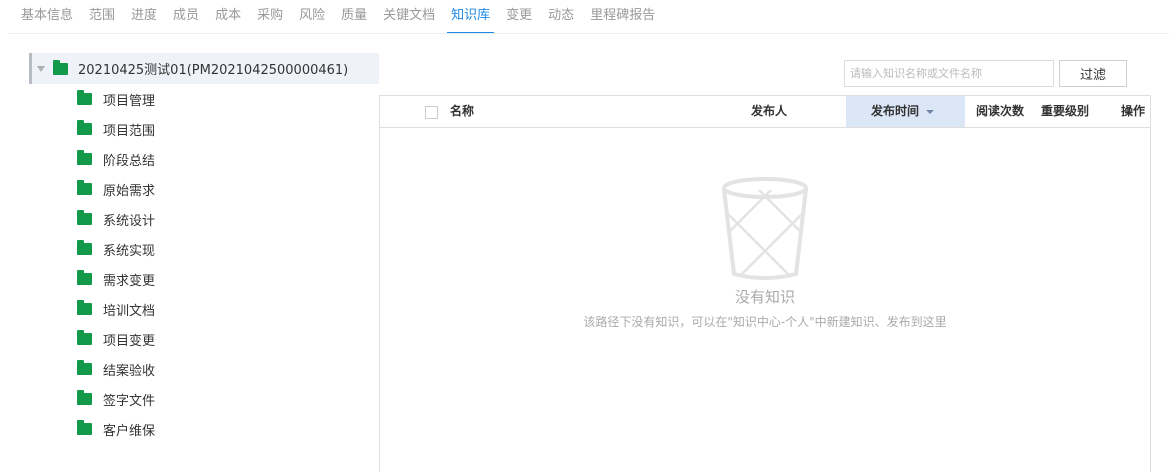 The image size is (1169, 472). I want to click on tab-cost: 成本, so click(228, 20).